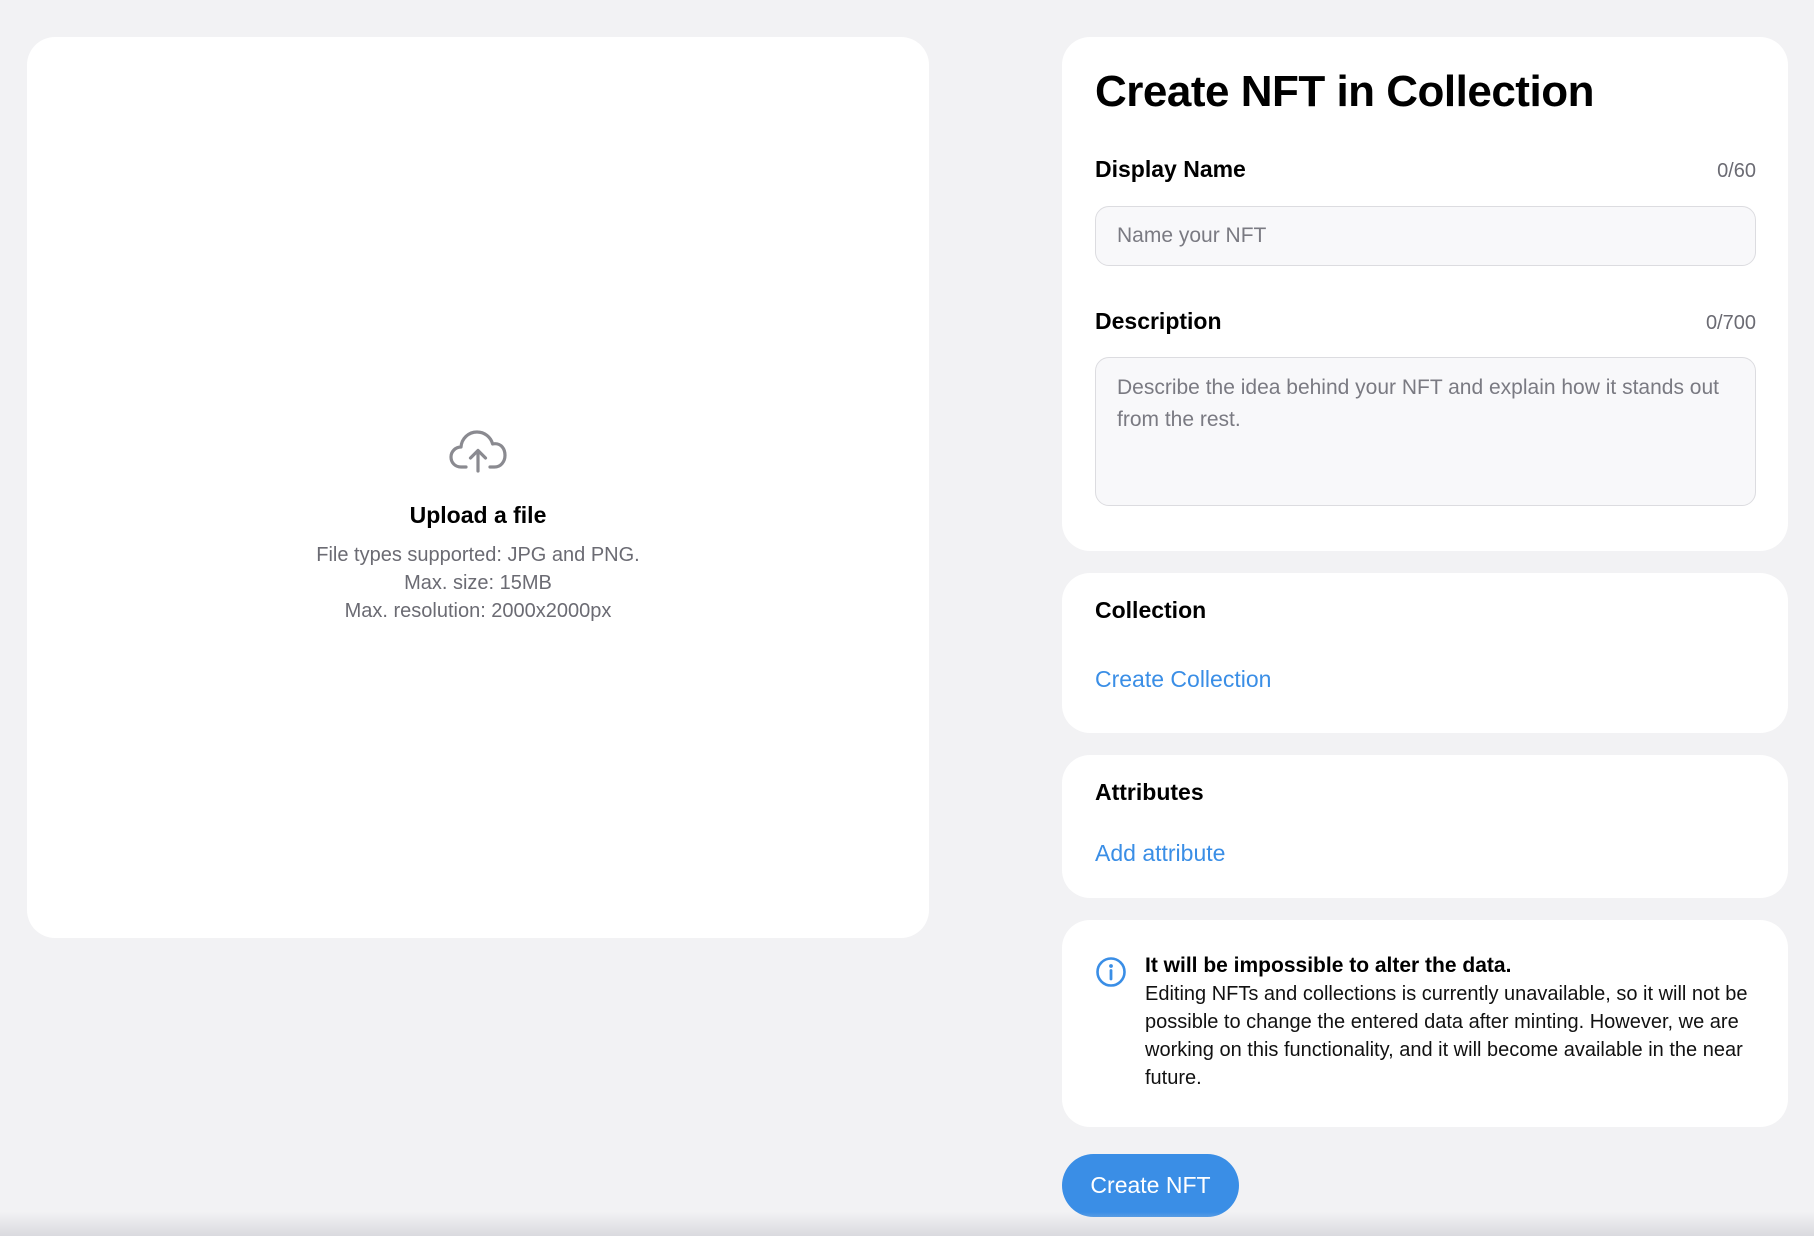  I want to click on upload-file-types: File types supported: JPG and PNG., so click(478, 555).